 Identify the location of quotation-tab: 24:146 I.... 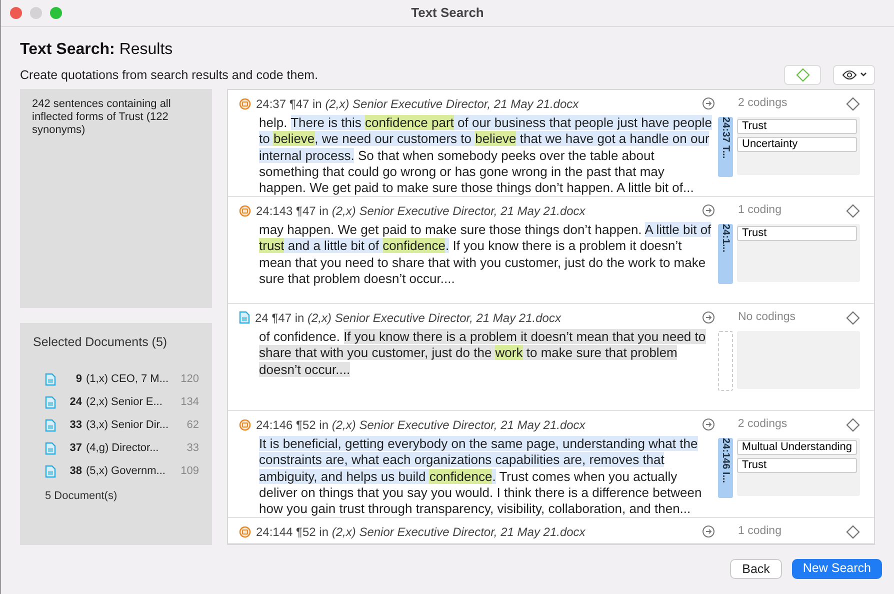
(725, 468).